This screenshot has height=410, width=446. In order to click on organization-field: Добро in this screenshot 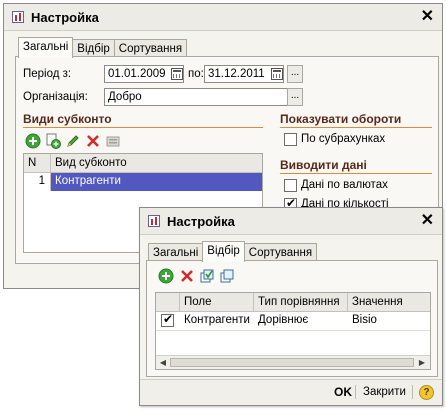, I will do `click(197, 97)`.